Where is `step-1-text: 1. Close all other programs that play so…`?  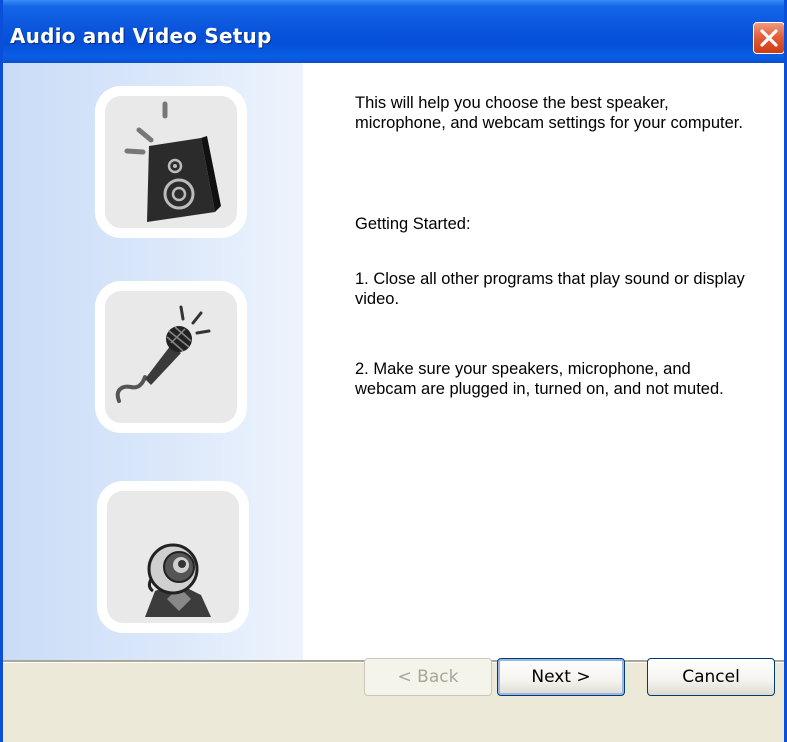
step-1-text: 1. Close all other programs that play so… is located at coordinates (550, 289).